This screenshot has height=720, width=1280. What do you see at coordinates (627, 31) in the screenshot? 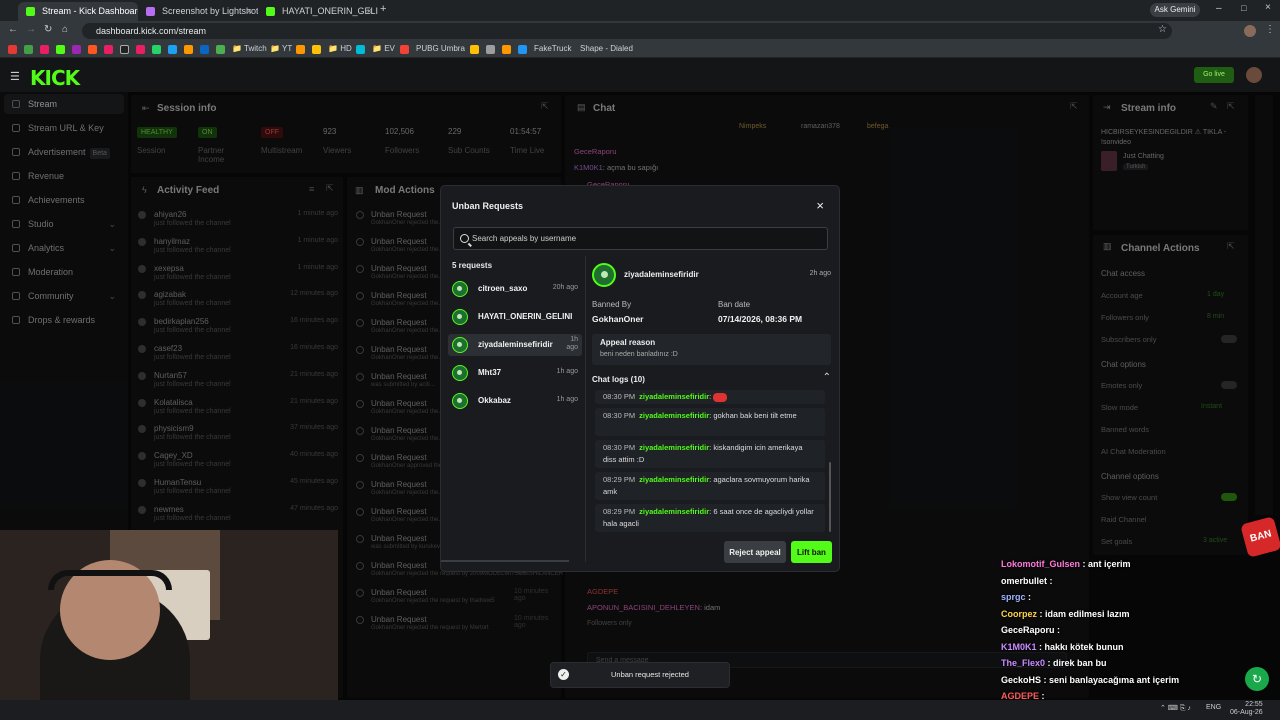
I see `url-field: dashboard.kick.com/stream` at bounding box center [627, 31].